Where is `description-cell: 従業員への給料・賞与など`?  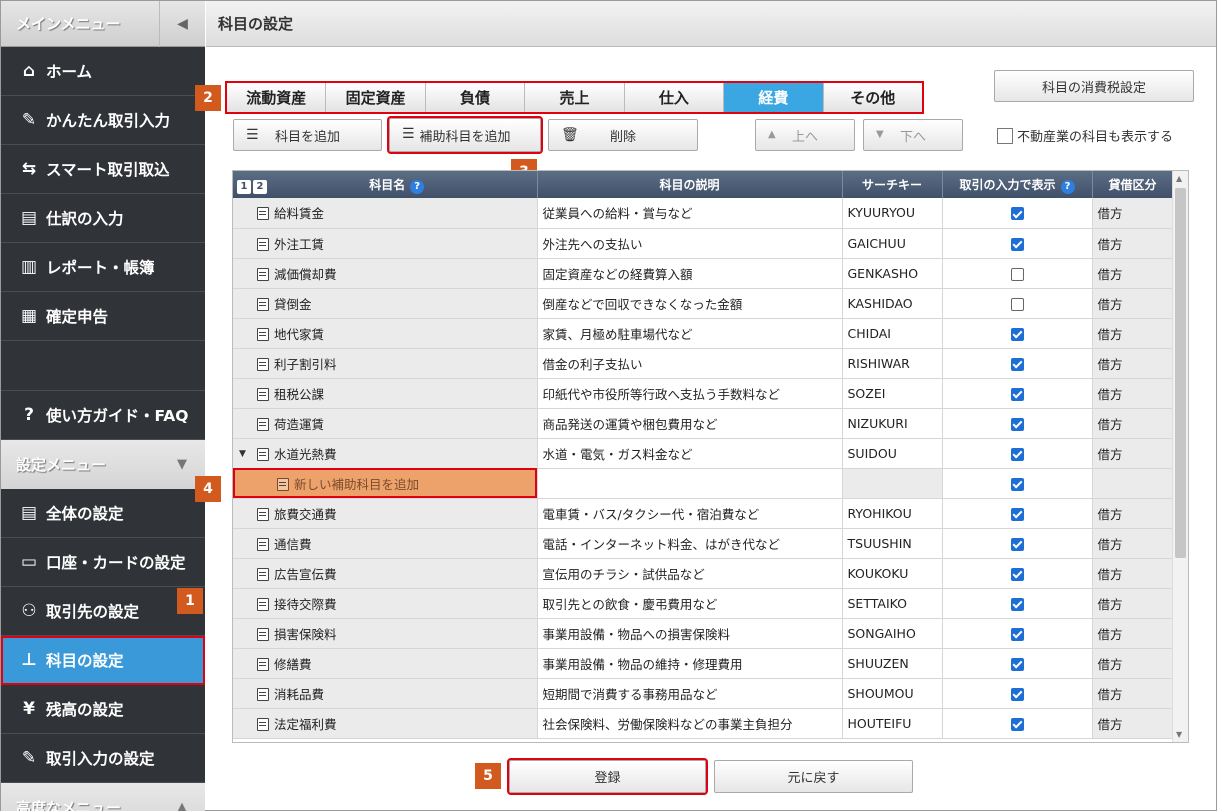
description-cell: 従業員への給料・賞与など is located at coordinates (690, 213).